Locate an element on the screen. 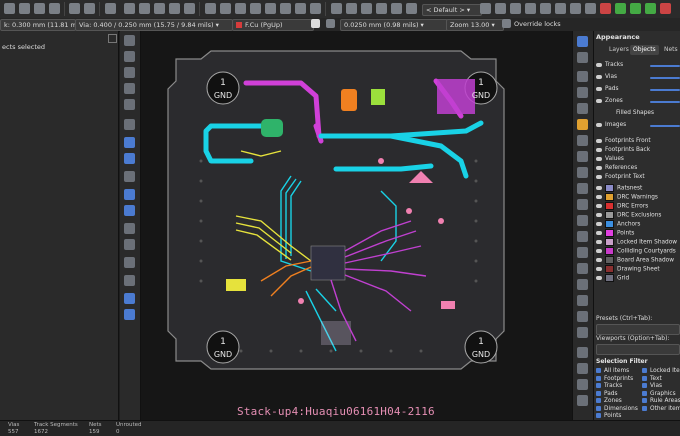  object-row-board-area-shadow: Board Area Shadow is located at coordinates (635, 260).